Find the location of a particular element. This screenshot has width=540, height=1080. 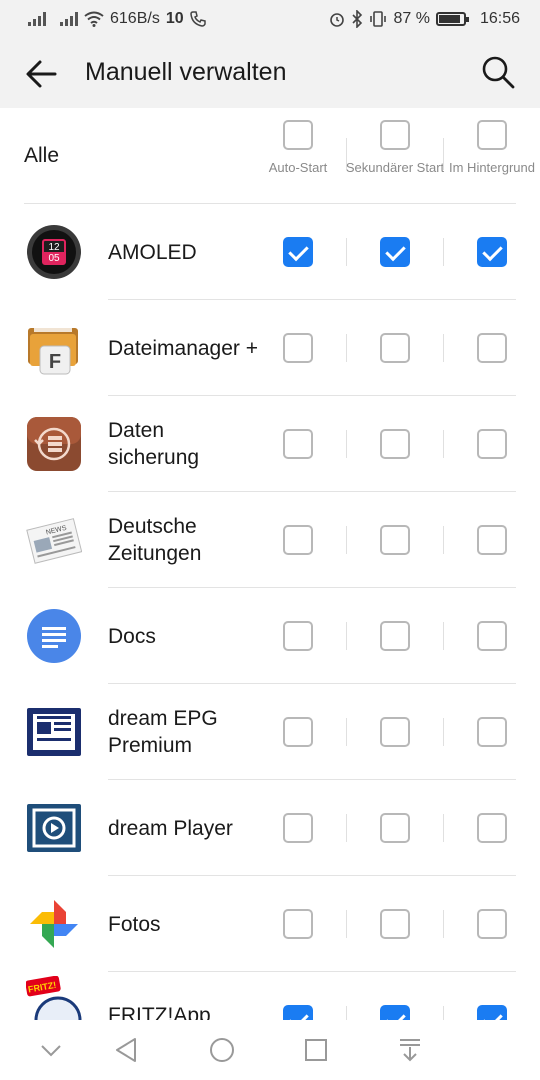

home-circle-icon is located at coordinates (222, 1050).